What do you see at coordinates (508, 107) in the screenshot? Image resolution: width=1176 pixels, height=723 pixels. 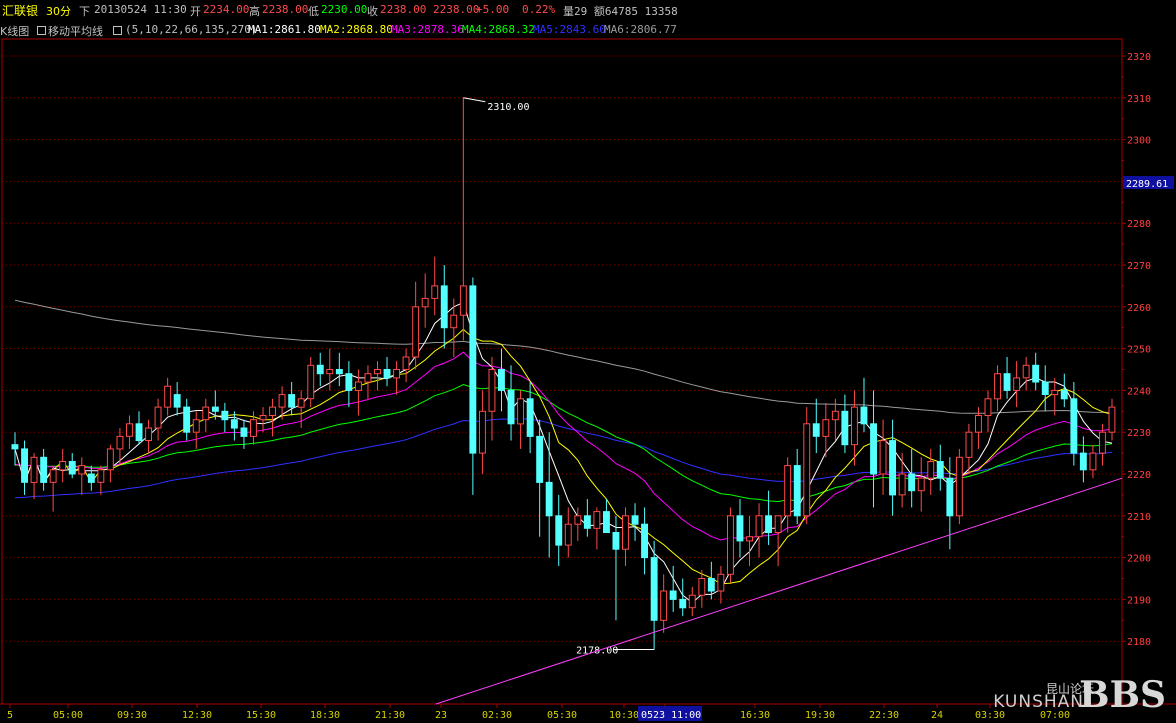 I see `annotation-label: 2310.00` at bounding box center [508, 107].